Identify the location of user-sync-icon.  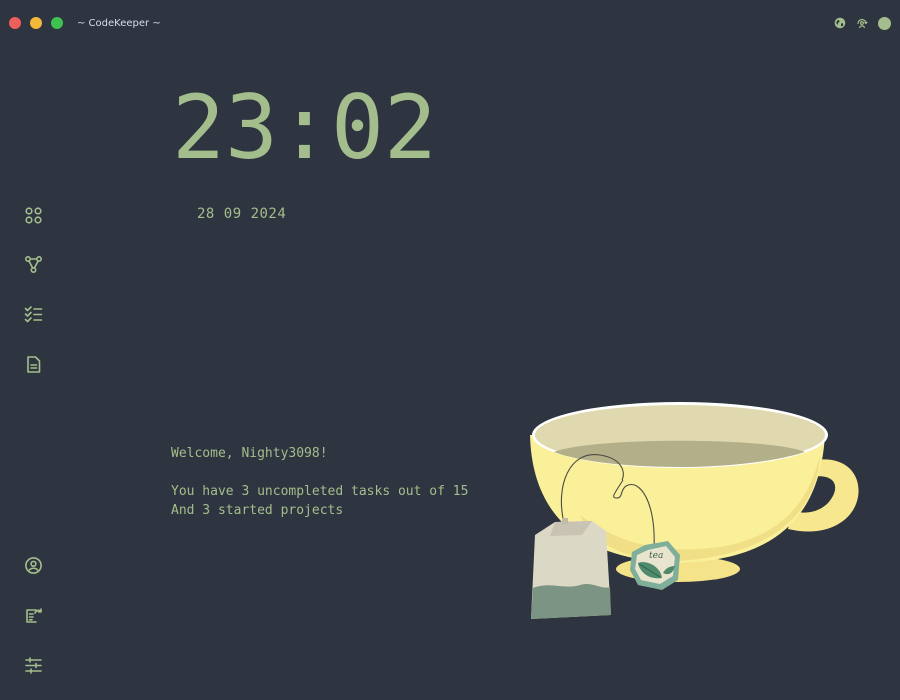
(862, 23).